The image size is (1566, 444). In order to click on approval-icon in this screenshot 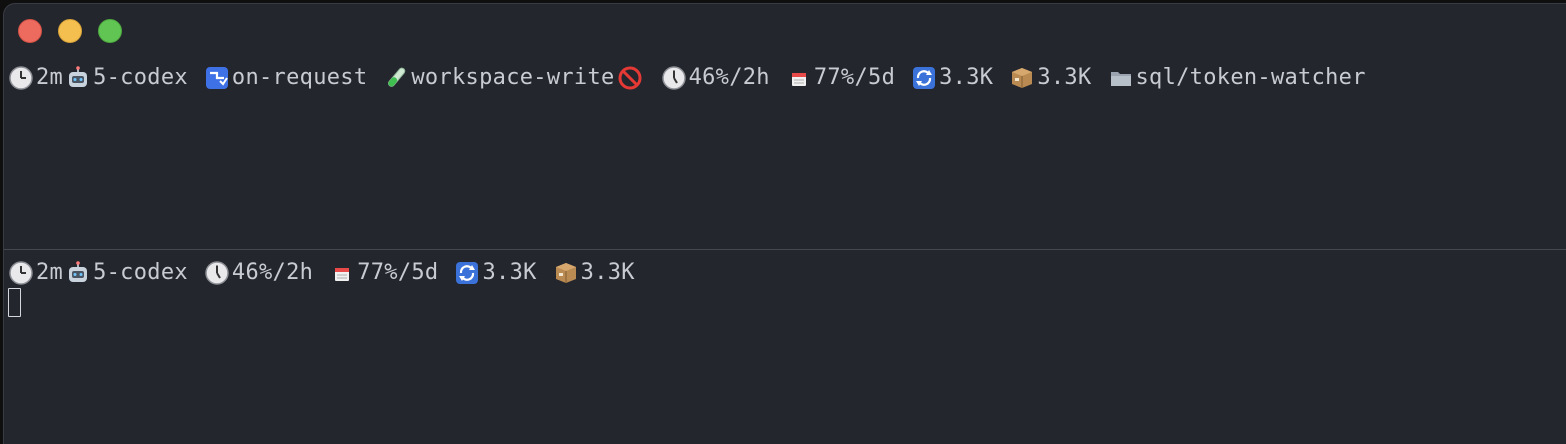, I will do `click(217, 78)`.